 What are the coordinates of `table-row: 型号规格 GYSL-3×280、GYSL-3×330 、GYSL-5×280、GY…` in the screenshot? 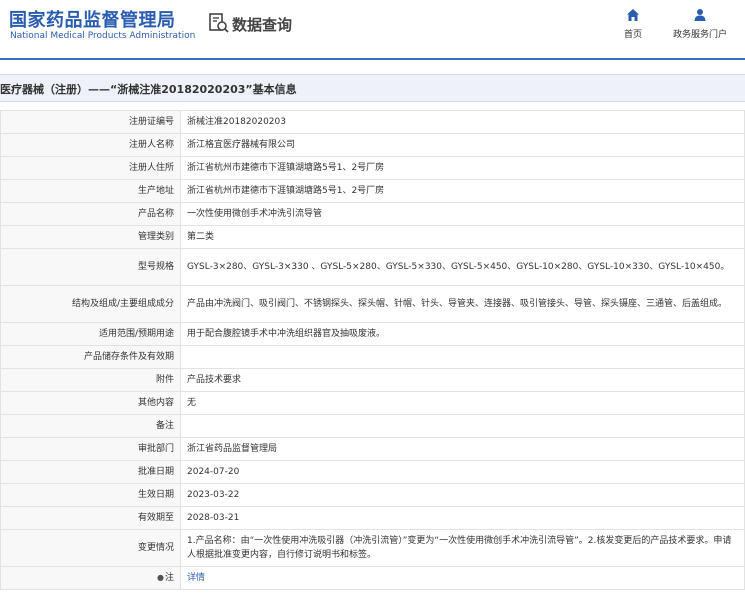 It's located at (372, 267).